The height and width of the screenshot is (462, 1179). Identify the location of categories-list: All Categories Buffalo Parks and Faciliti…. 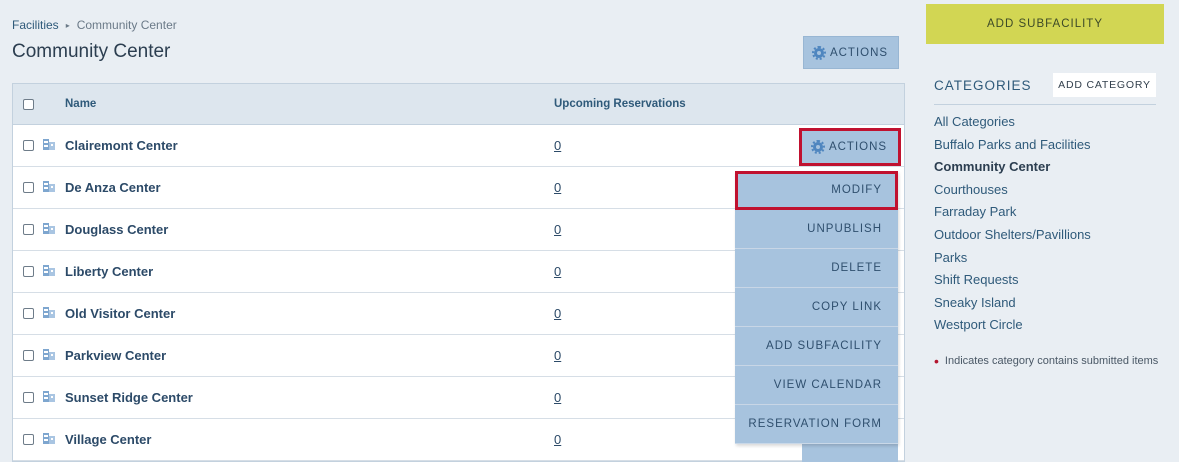
(1012, 227).